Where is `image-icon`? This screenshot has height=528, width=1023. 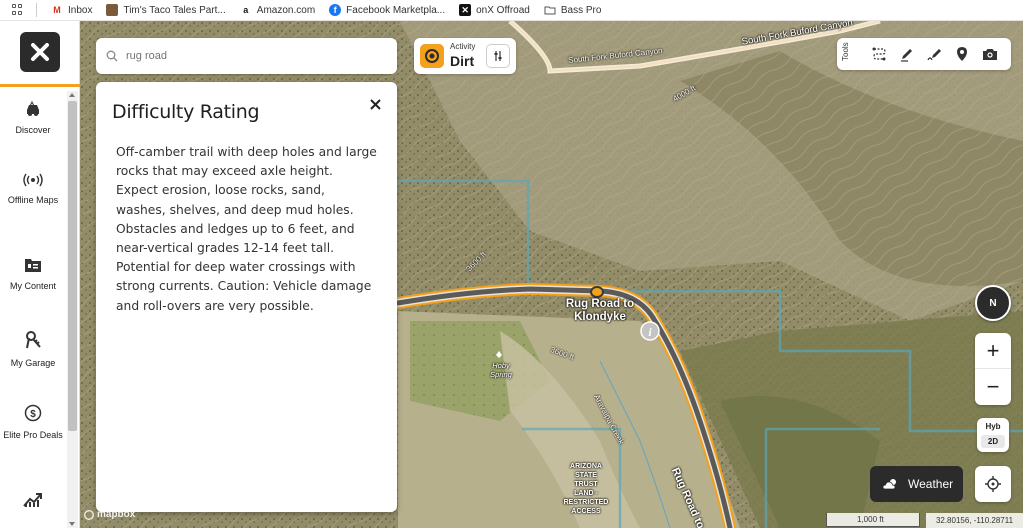
image-icon is located at coordinates (112, 10).